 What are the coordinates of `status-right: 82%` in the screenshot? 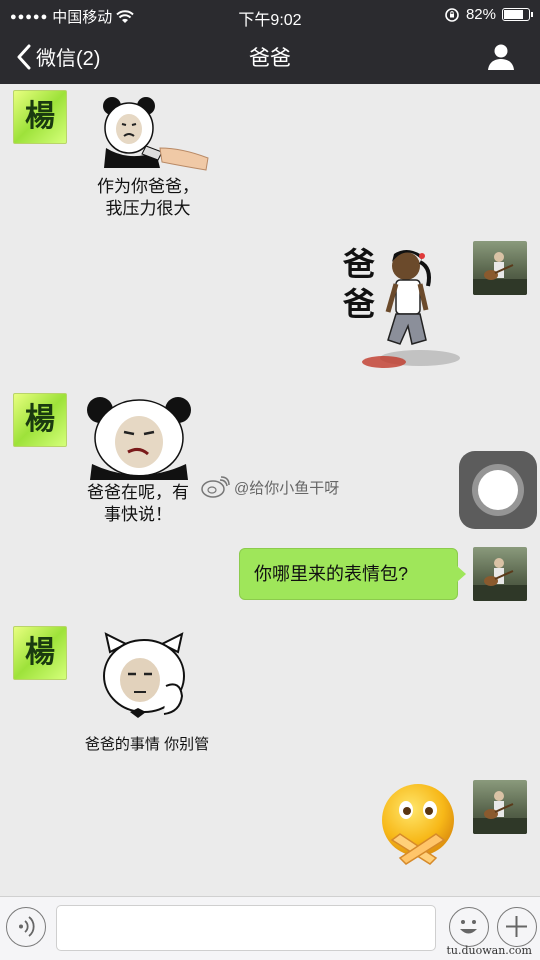 It's located at (488, 14).